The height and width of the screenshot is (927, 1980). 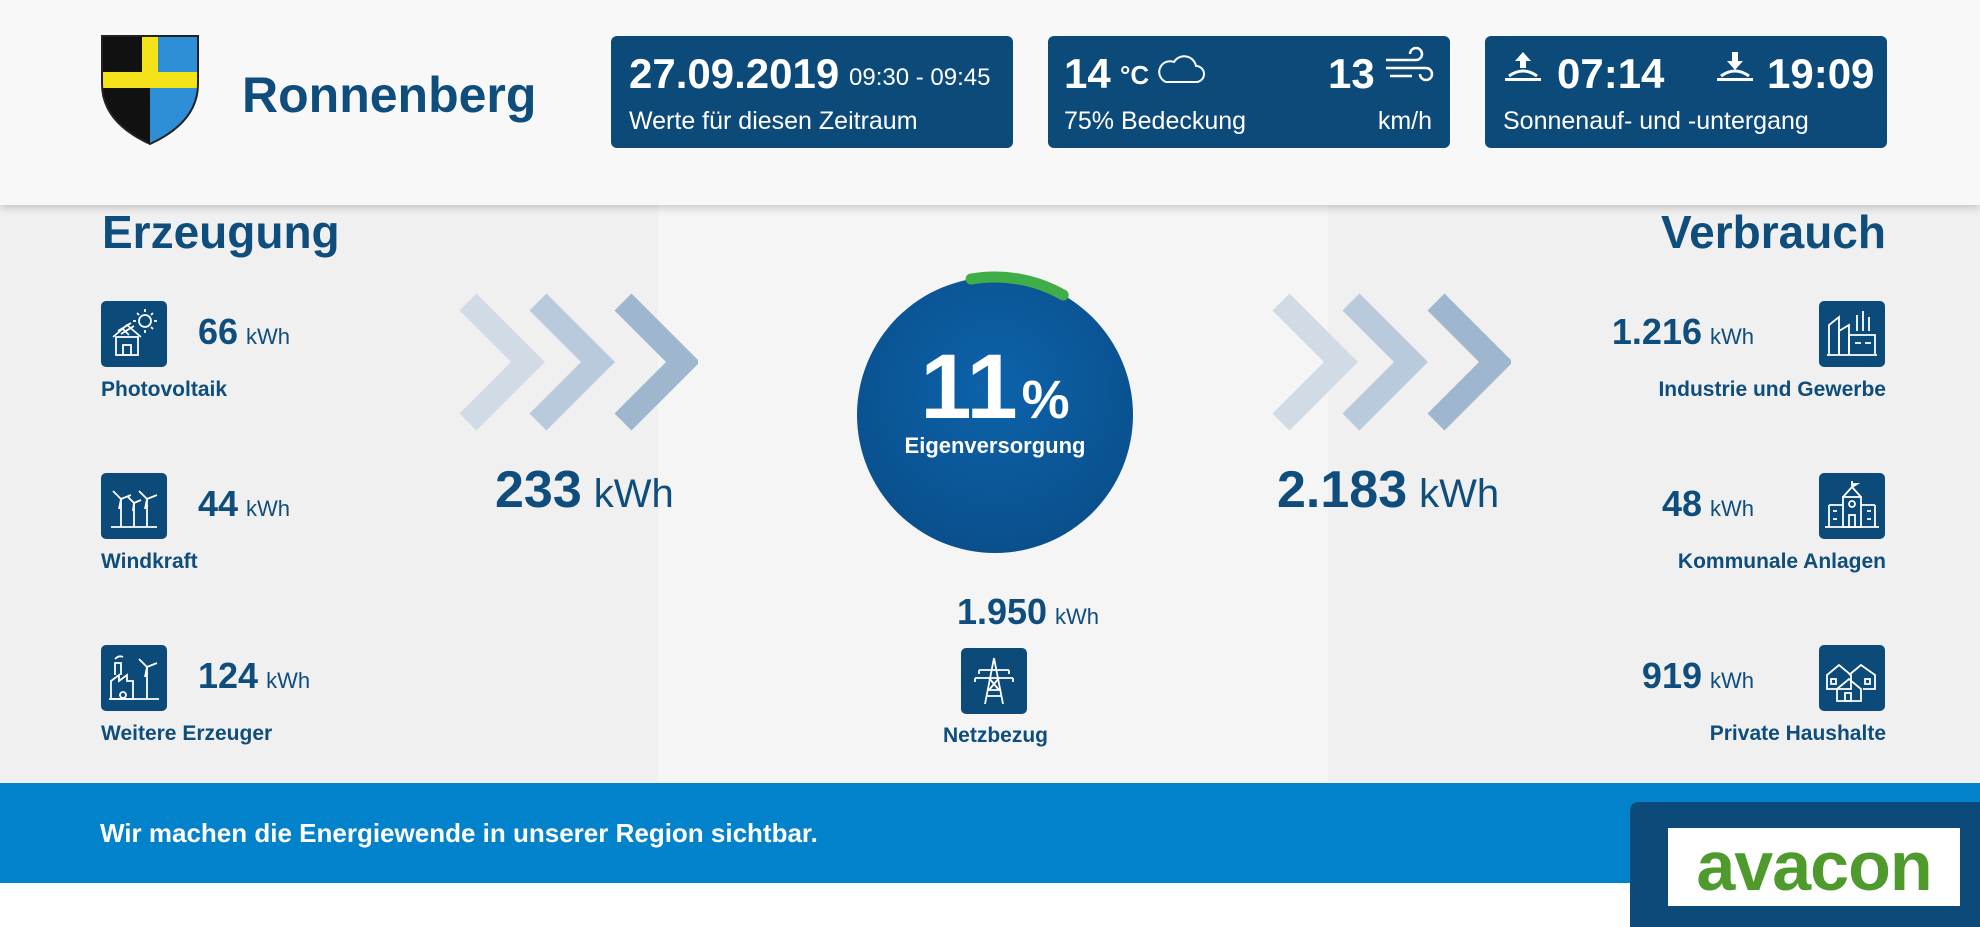 I want to click on haushalte-value: 919 kWh, so click(x=1697, y=675).